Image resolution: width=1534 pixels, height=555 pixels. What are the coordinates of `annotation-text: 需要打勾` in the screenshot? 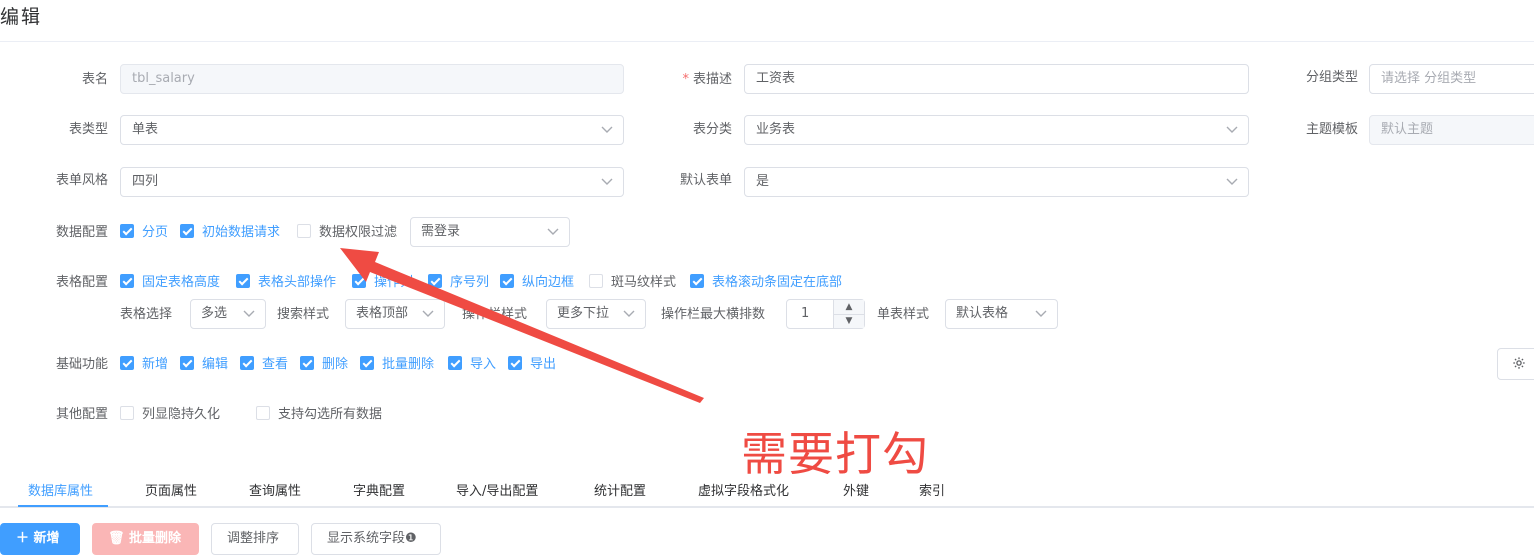 It's located at (835, 454).